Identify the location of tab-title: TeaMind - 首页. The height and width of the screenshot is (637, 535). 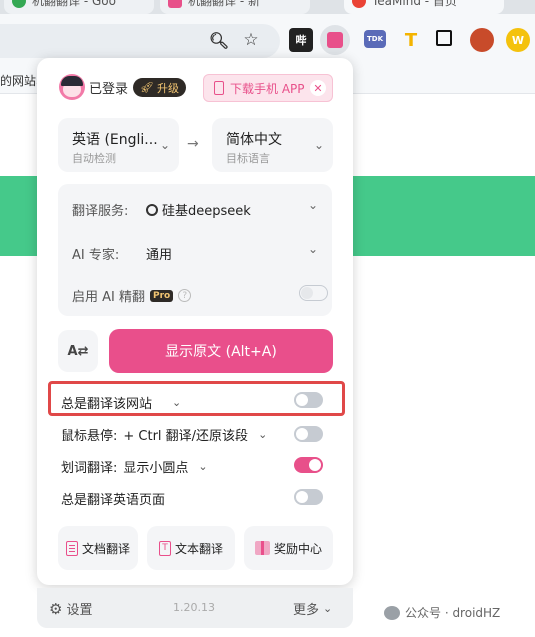
(414, 4).